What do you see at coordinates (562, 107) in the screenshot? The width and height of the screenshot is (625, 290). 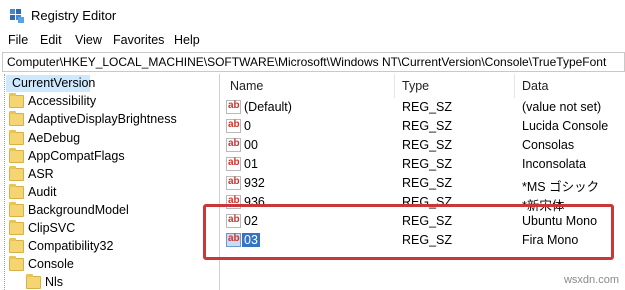 I see `value-data: (value not set)` at bounding box center [562, 107].